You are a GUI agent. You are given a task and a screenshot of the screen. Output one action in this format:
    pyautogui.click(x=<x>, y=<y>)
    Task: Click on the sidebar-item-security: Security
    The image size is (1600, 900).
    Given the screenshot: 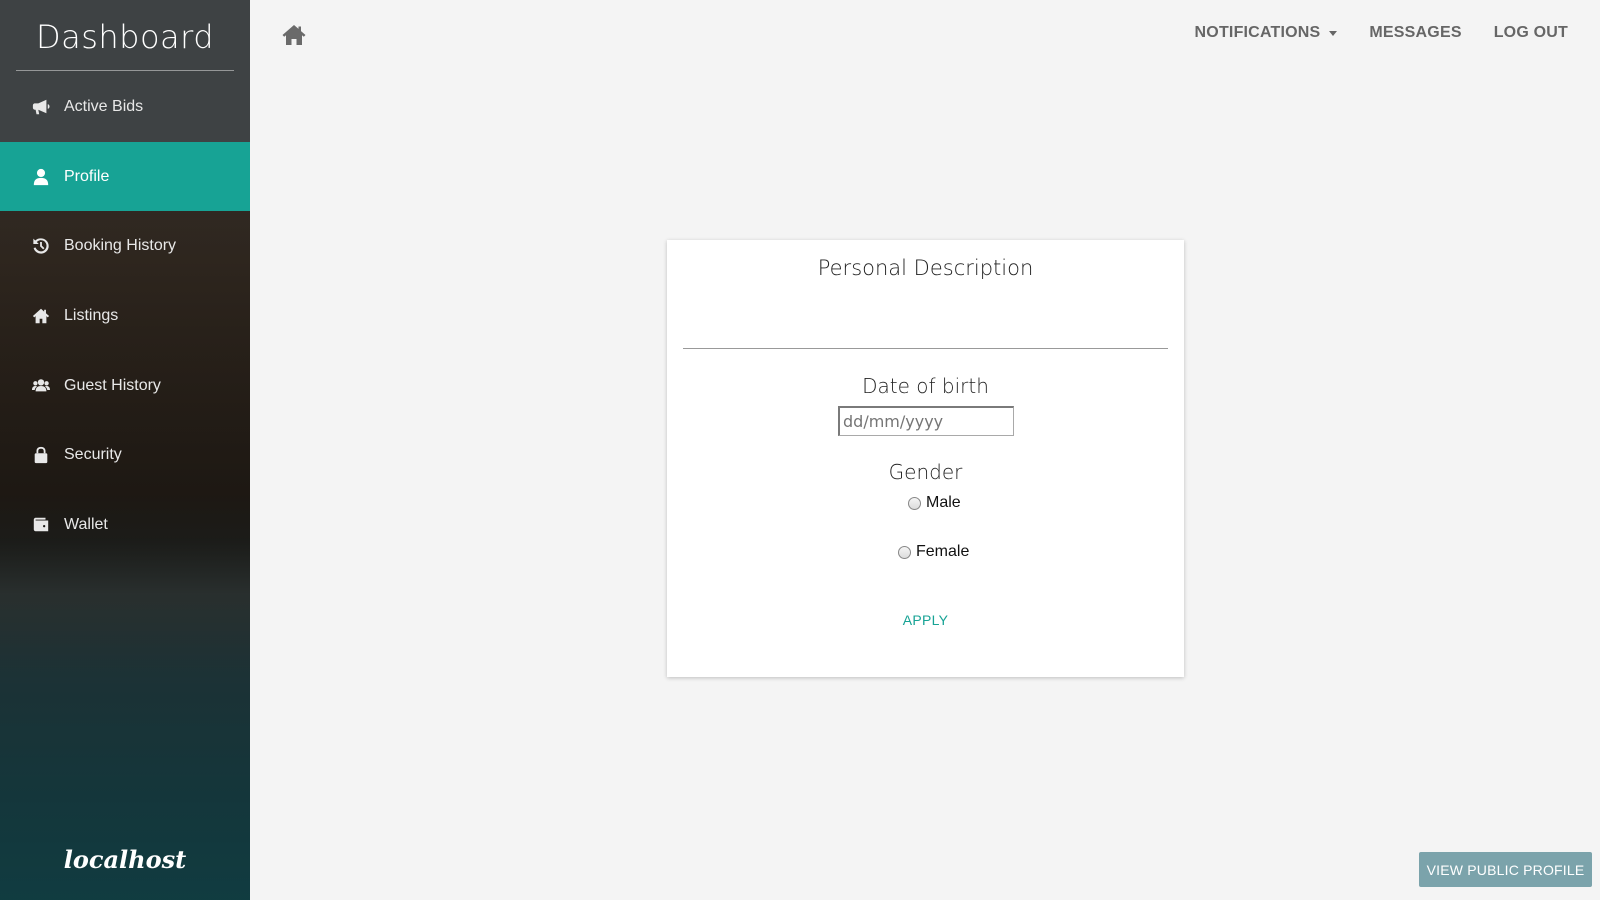 What is the action you would take?
    pyautogui.click(x=125, y=454)
    